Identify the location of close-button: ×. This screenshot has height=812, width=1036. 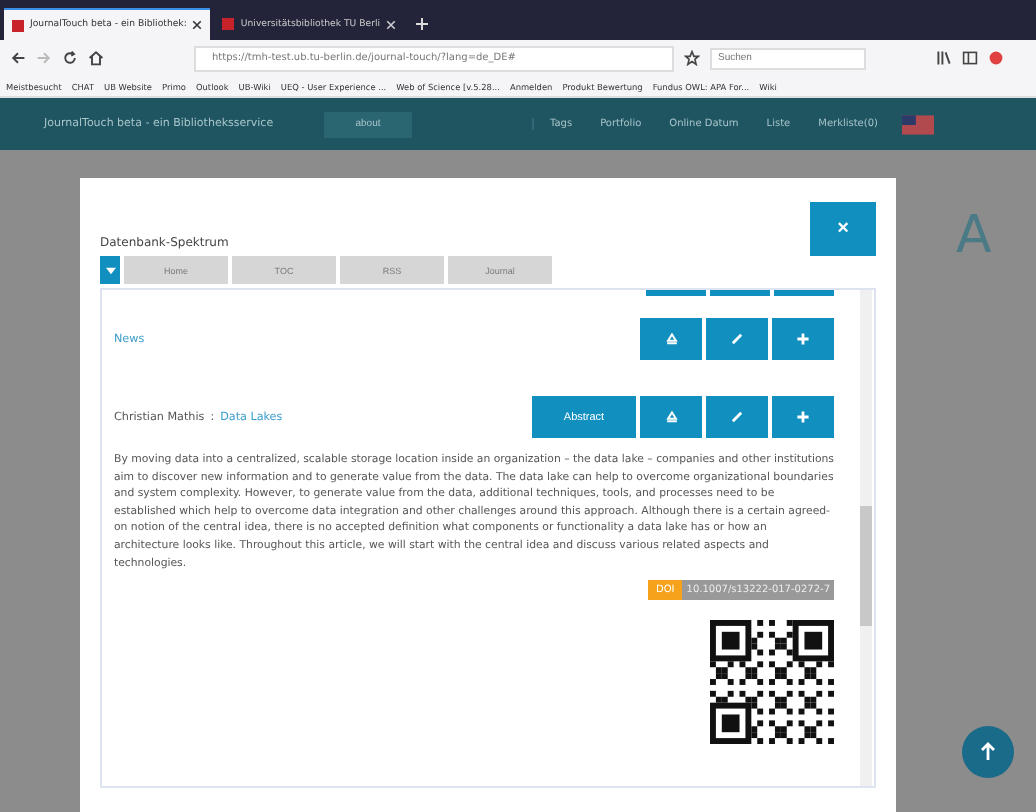
(843, 229).